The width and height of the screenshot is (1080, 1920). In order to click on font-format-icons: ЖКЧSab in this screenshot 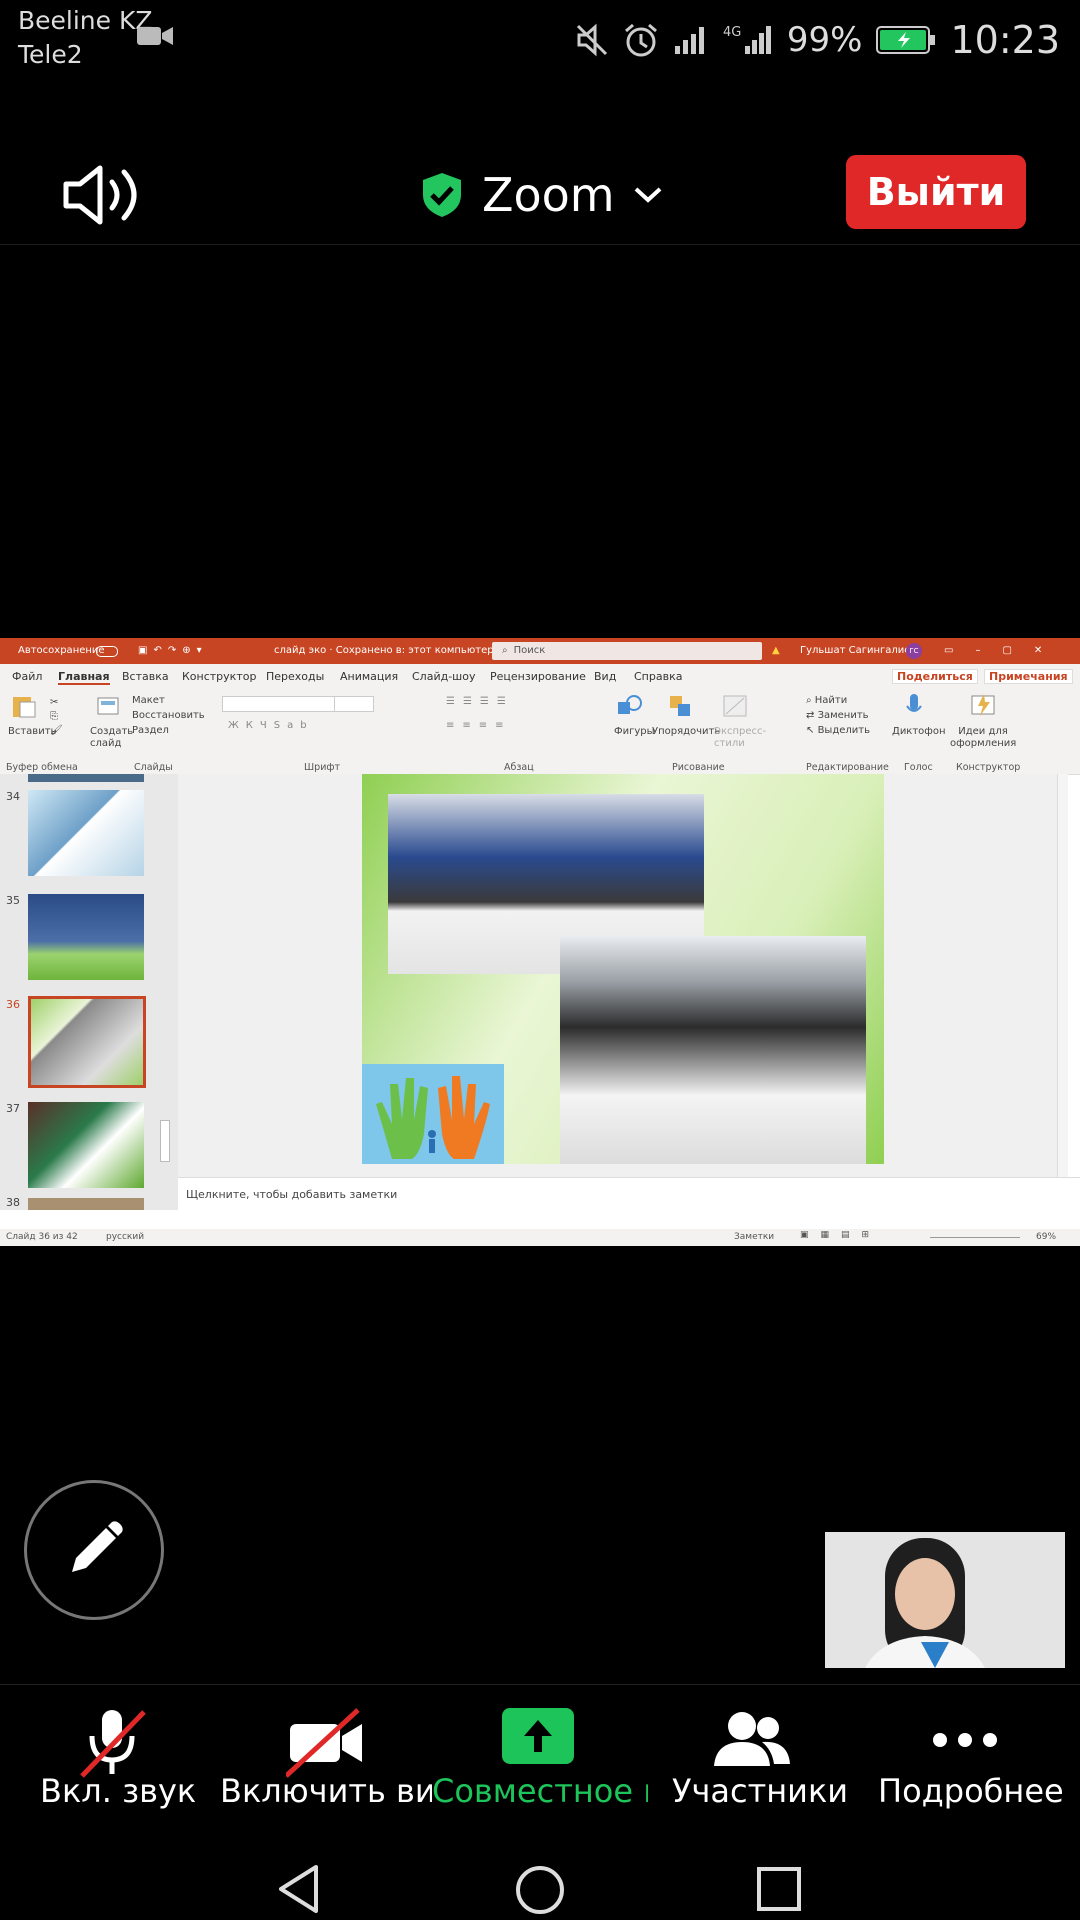, I will do `click(271, 725)`.